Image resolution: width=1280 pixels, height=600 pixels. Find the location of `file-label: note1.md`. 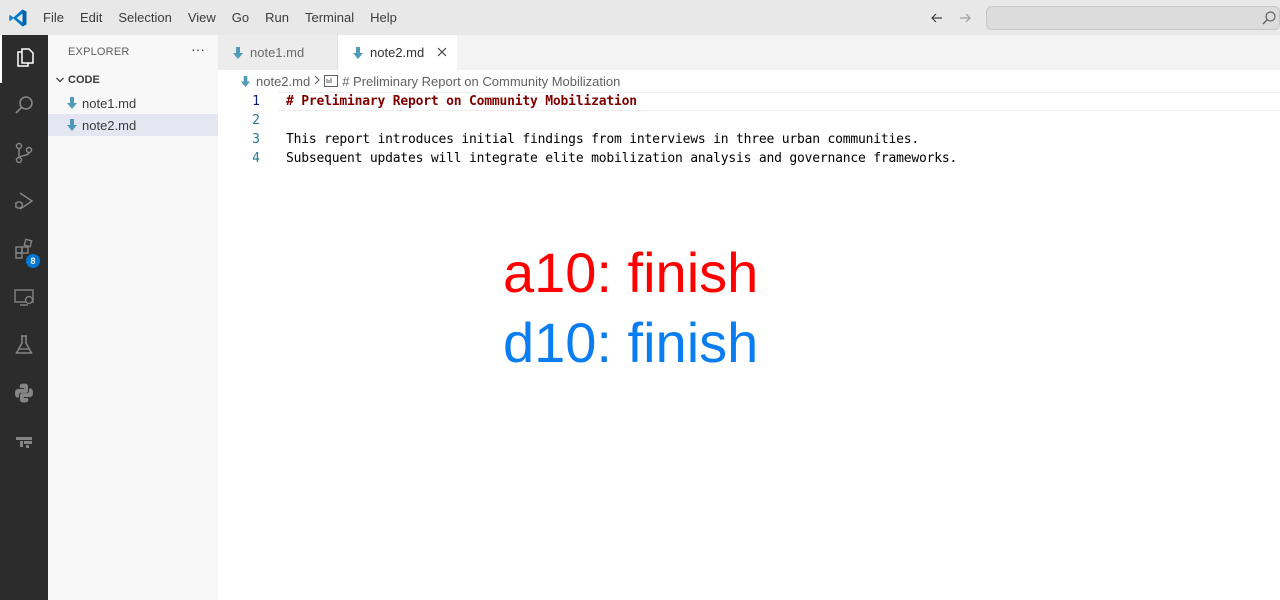

file-label: note1.md is located at coordinates (109, 103).